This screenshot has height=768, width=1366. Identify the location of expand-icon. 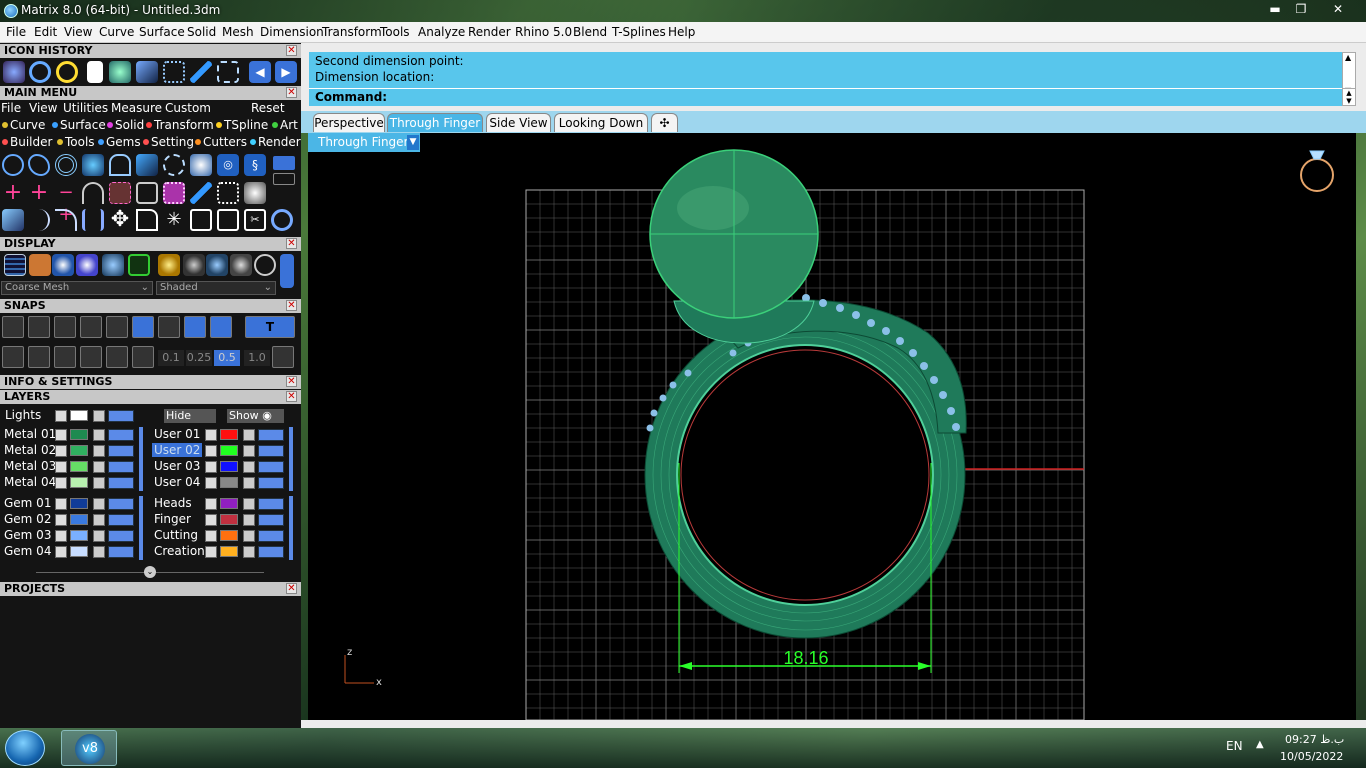
(284, 163).